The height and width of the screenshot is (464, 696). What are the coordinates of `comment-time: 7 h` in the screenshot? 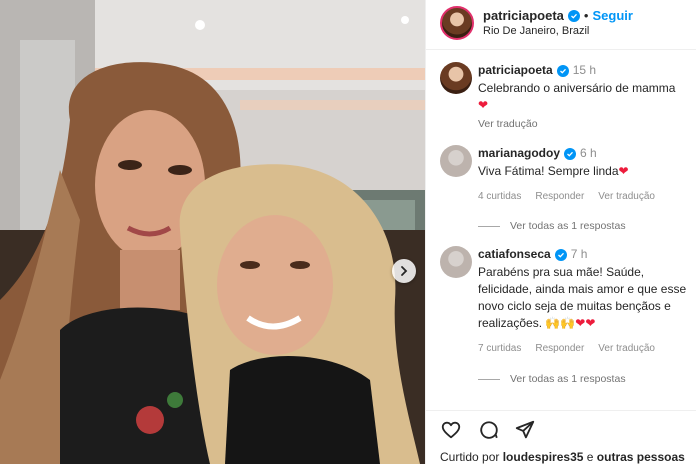 It's located at (579, 254).